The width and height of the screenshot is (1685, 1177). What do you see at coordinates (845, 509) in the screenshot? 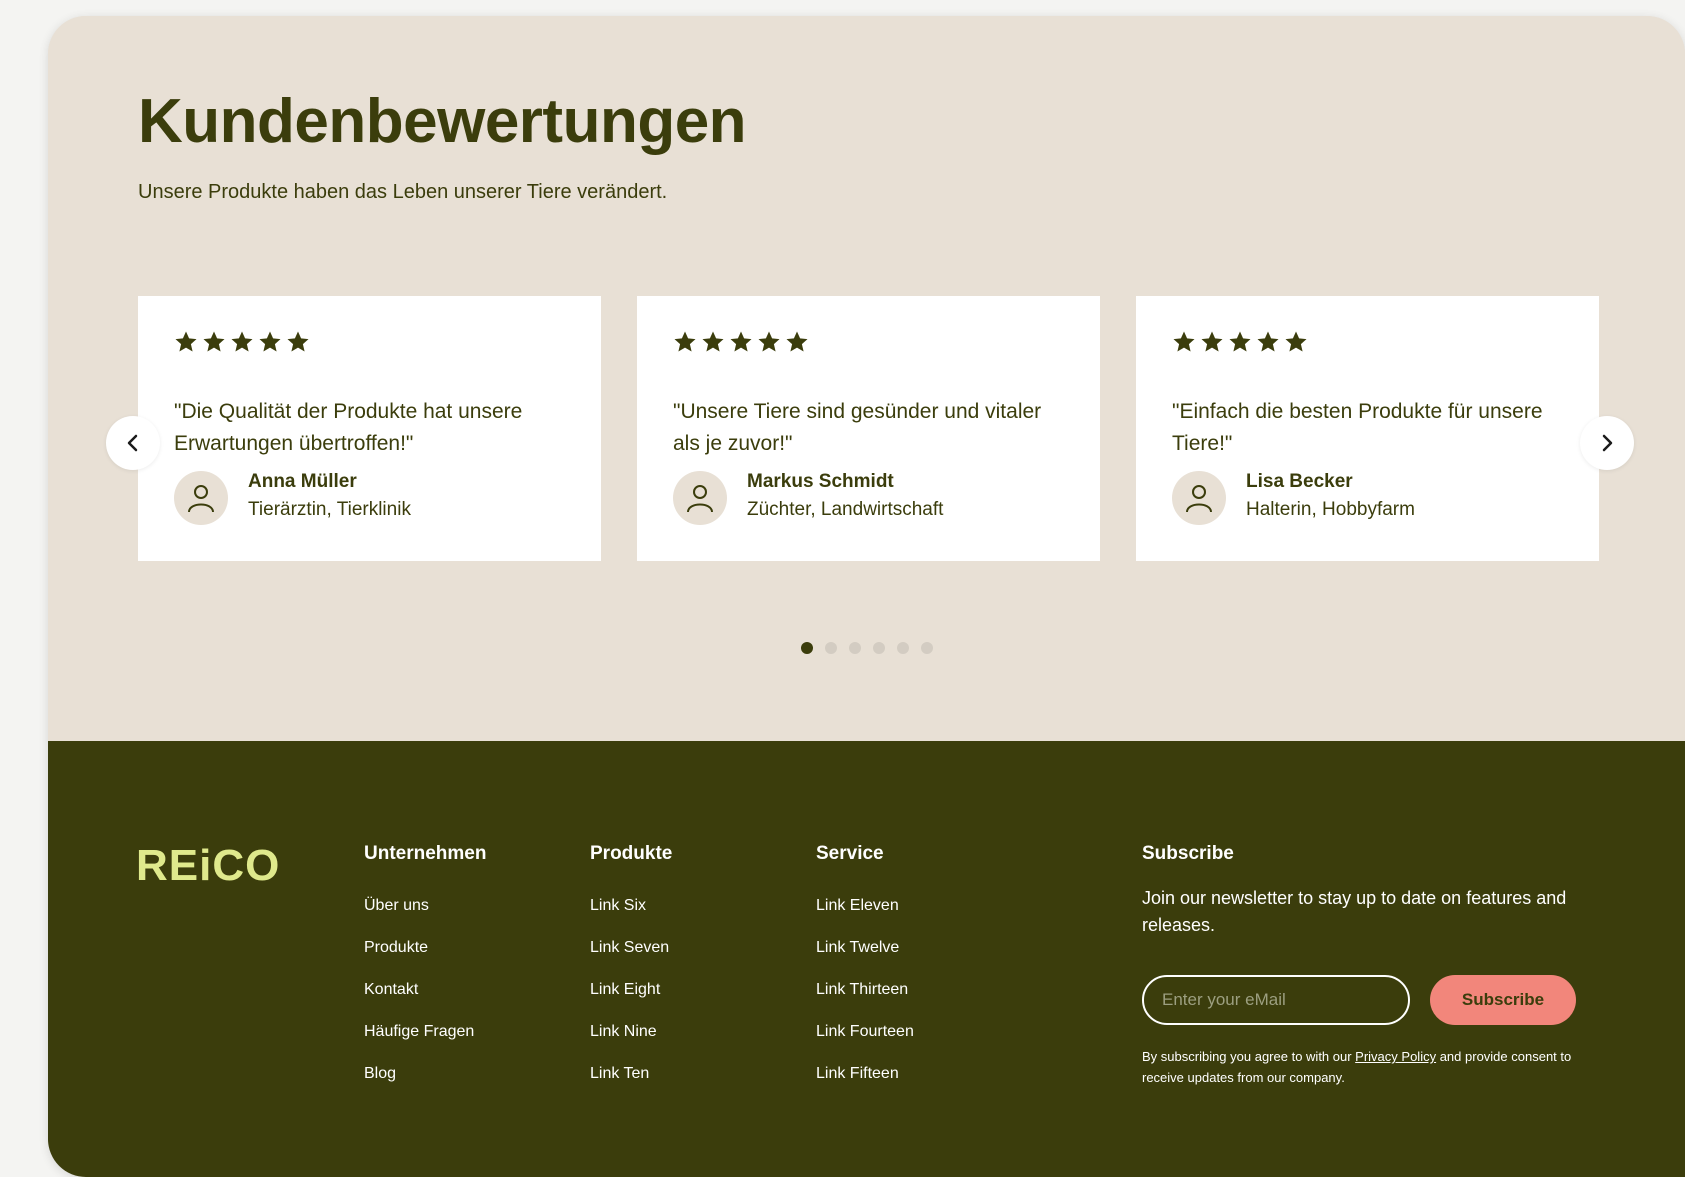
I see `reviewer-role: Züchter, Landwirtschaft` at bounding box center [845, 509].